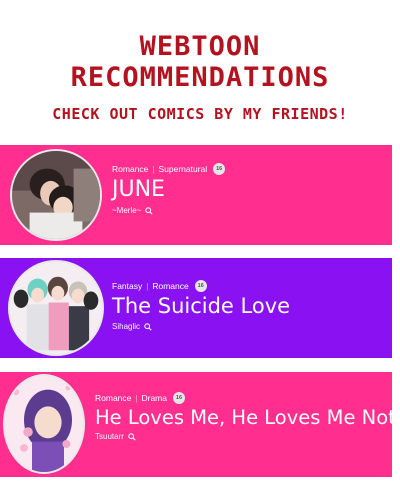 This screenshot has width=400, height=500. I want to click on author-name: Sihaglic, so click(126, 326).